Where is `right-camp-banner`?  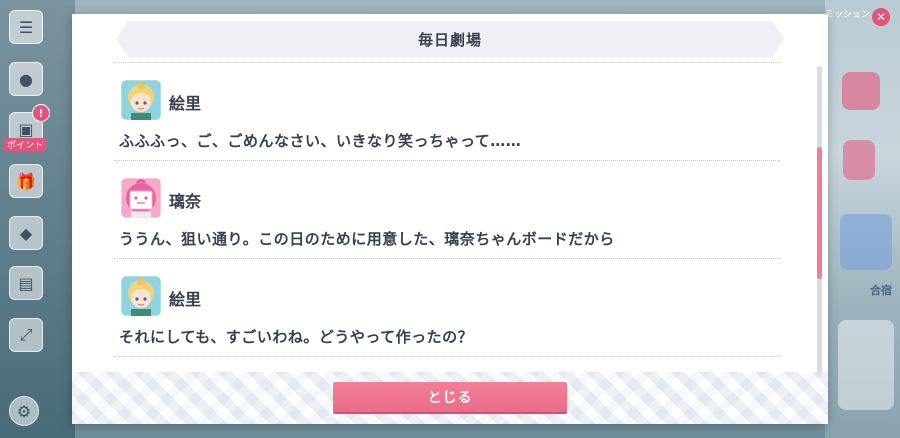
right-camp-banner is located at coordinates (866, 242).